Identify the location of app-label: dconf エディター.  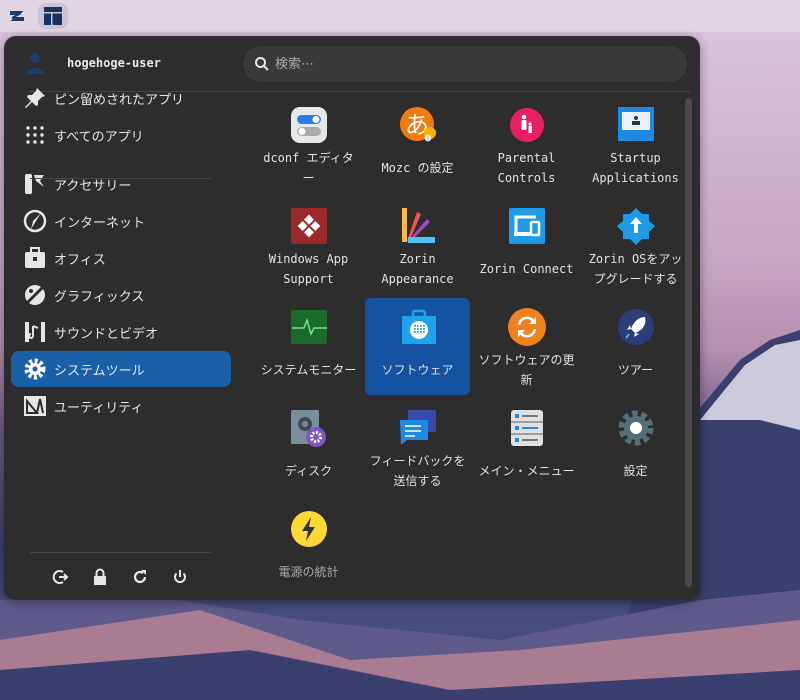
(308, 168).